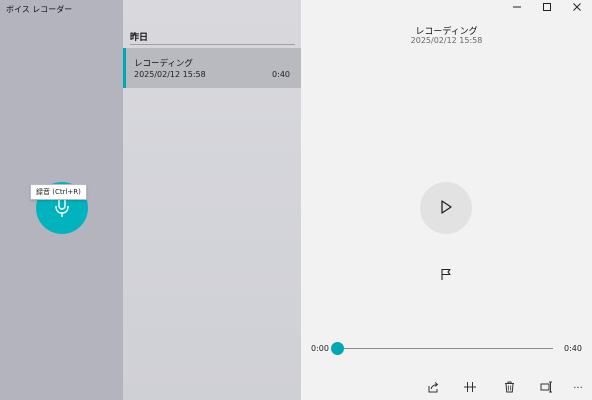  Describe the element at coordinates (573, 348) in the screenshot. I see `total-time: 0:40` at that location.